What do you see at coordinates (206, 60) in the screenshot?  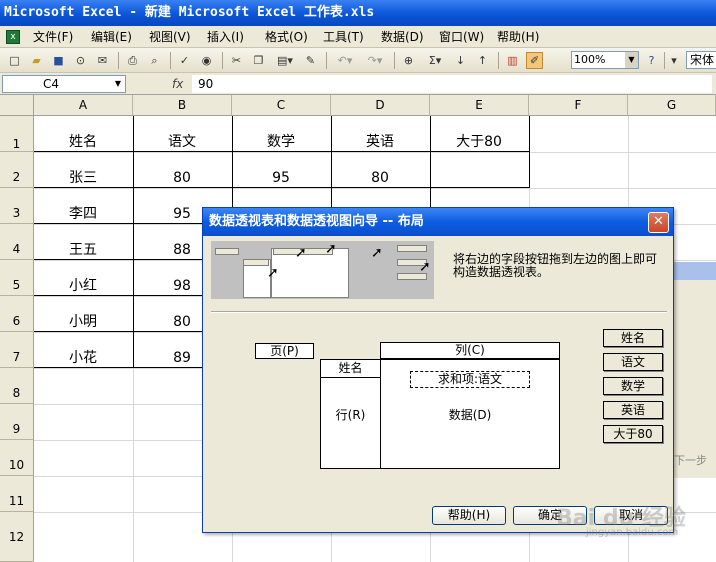 I see `research-icon: ◉` at bounding box center [206, 60].